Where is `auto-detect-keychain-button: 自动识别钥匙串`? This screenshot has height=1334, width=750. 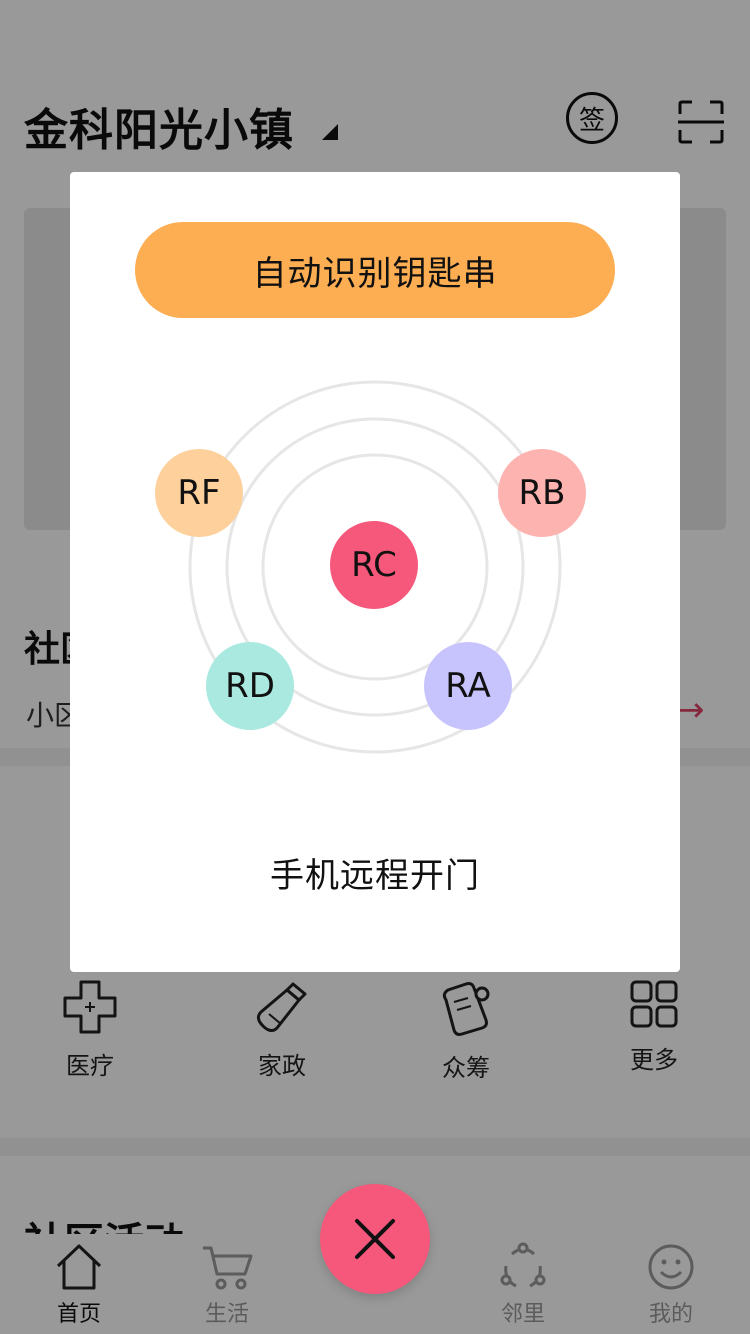 auto-detect-keychain-button: 自动识别钥匙串 is located at coordinates (375, 270).